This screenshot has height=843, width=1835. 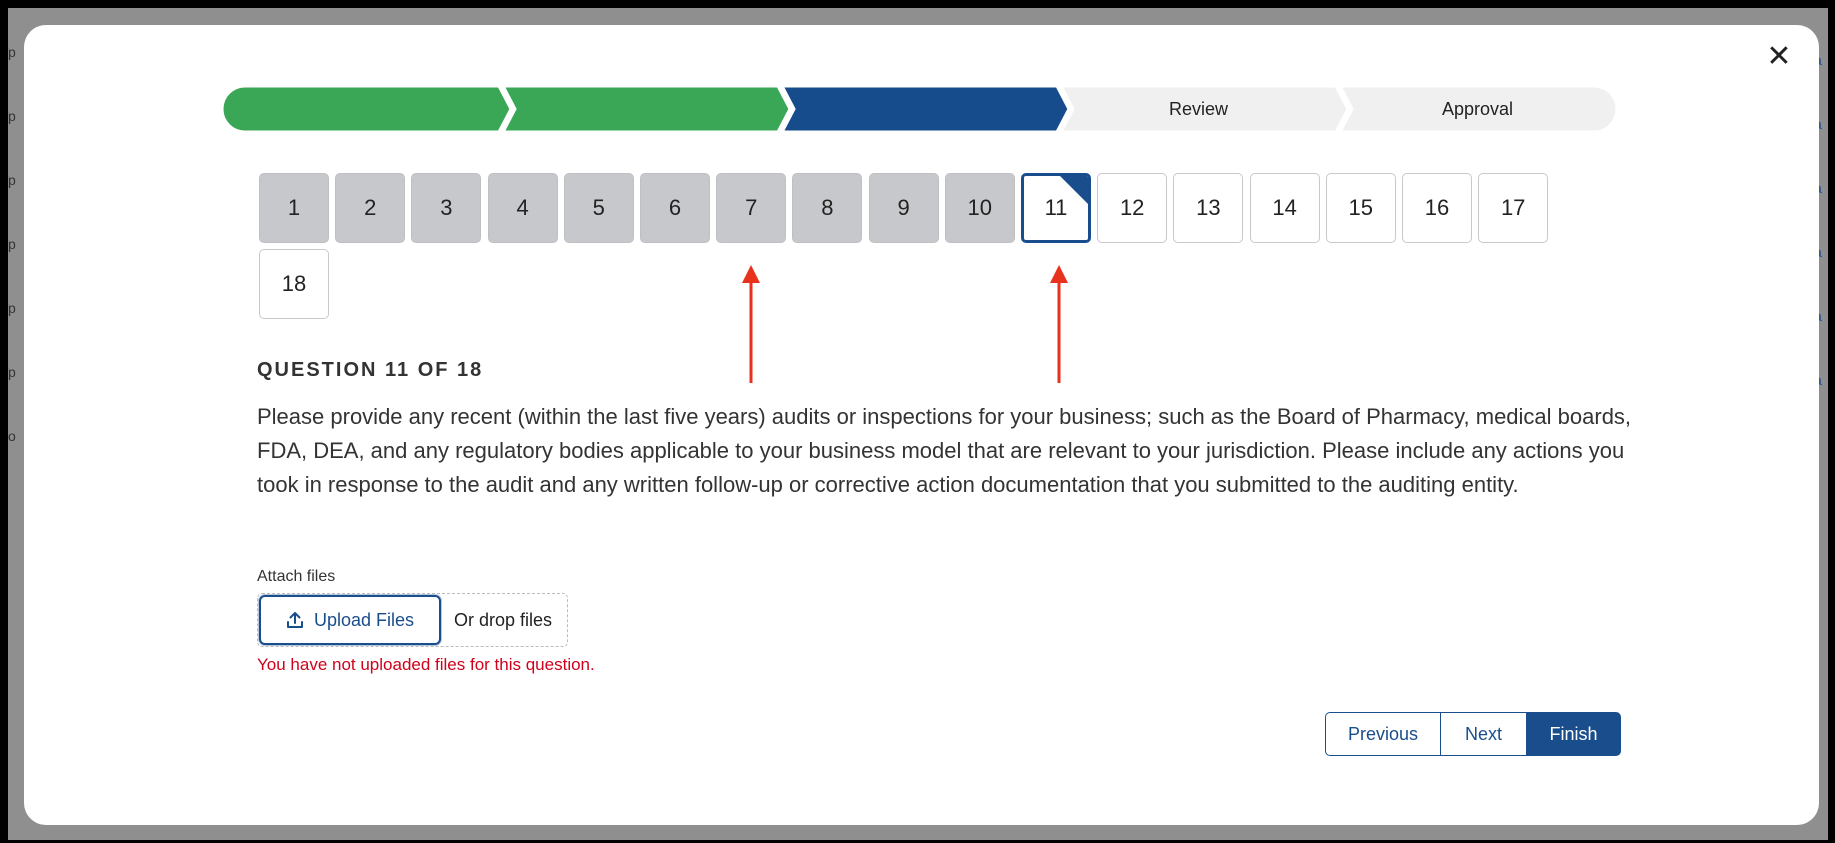 I want to click on question-button-14: 14, so click(x=1284, y=208).